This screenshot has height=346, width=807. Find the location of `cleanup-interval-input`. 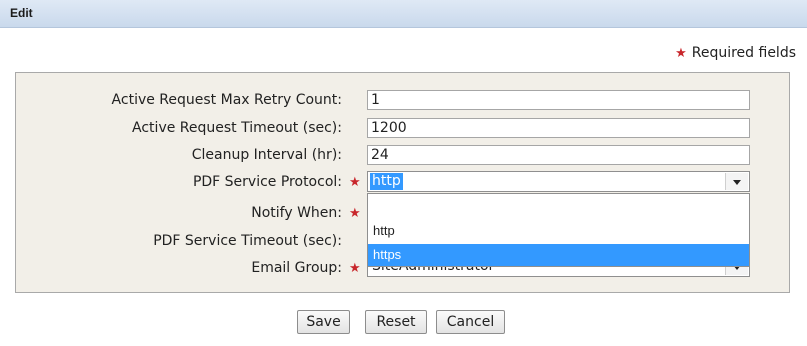

cleanup-interval-input is located at coordinates (558, 155).